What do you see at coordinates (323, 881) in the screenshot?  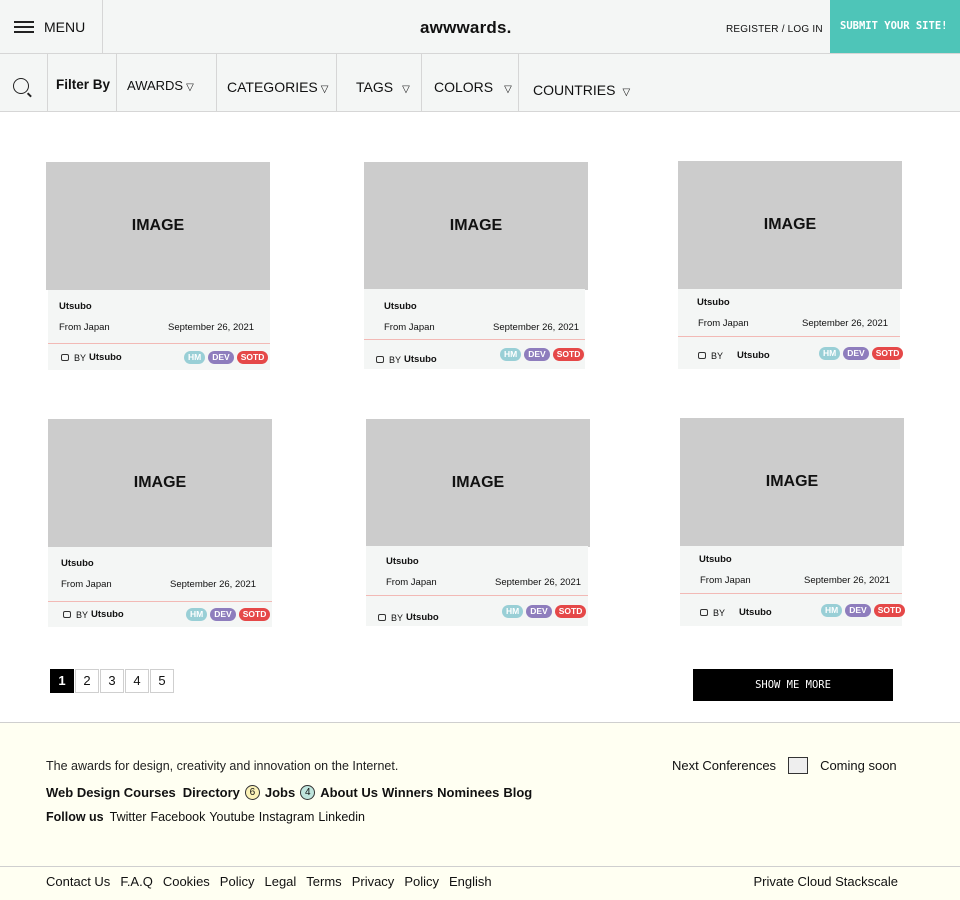 I see `link-terms: Terms` at bounding box center [323, 881].